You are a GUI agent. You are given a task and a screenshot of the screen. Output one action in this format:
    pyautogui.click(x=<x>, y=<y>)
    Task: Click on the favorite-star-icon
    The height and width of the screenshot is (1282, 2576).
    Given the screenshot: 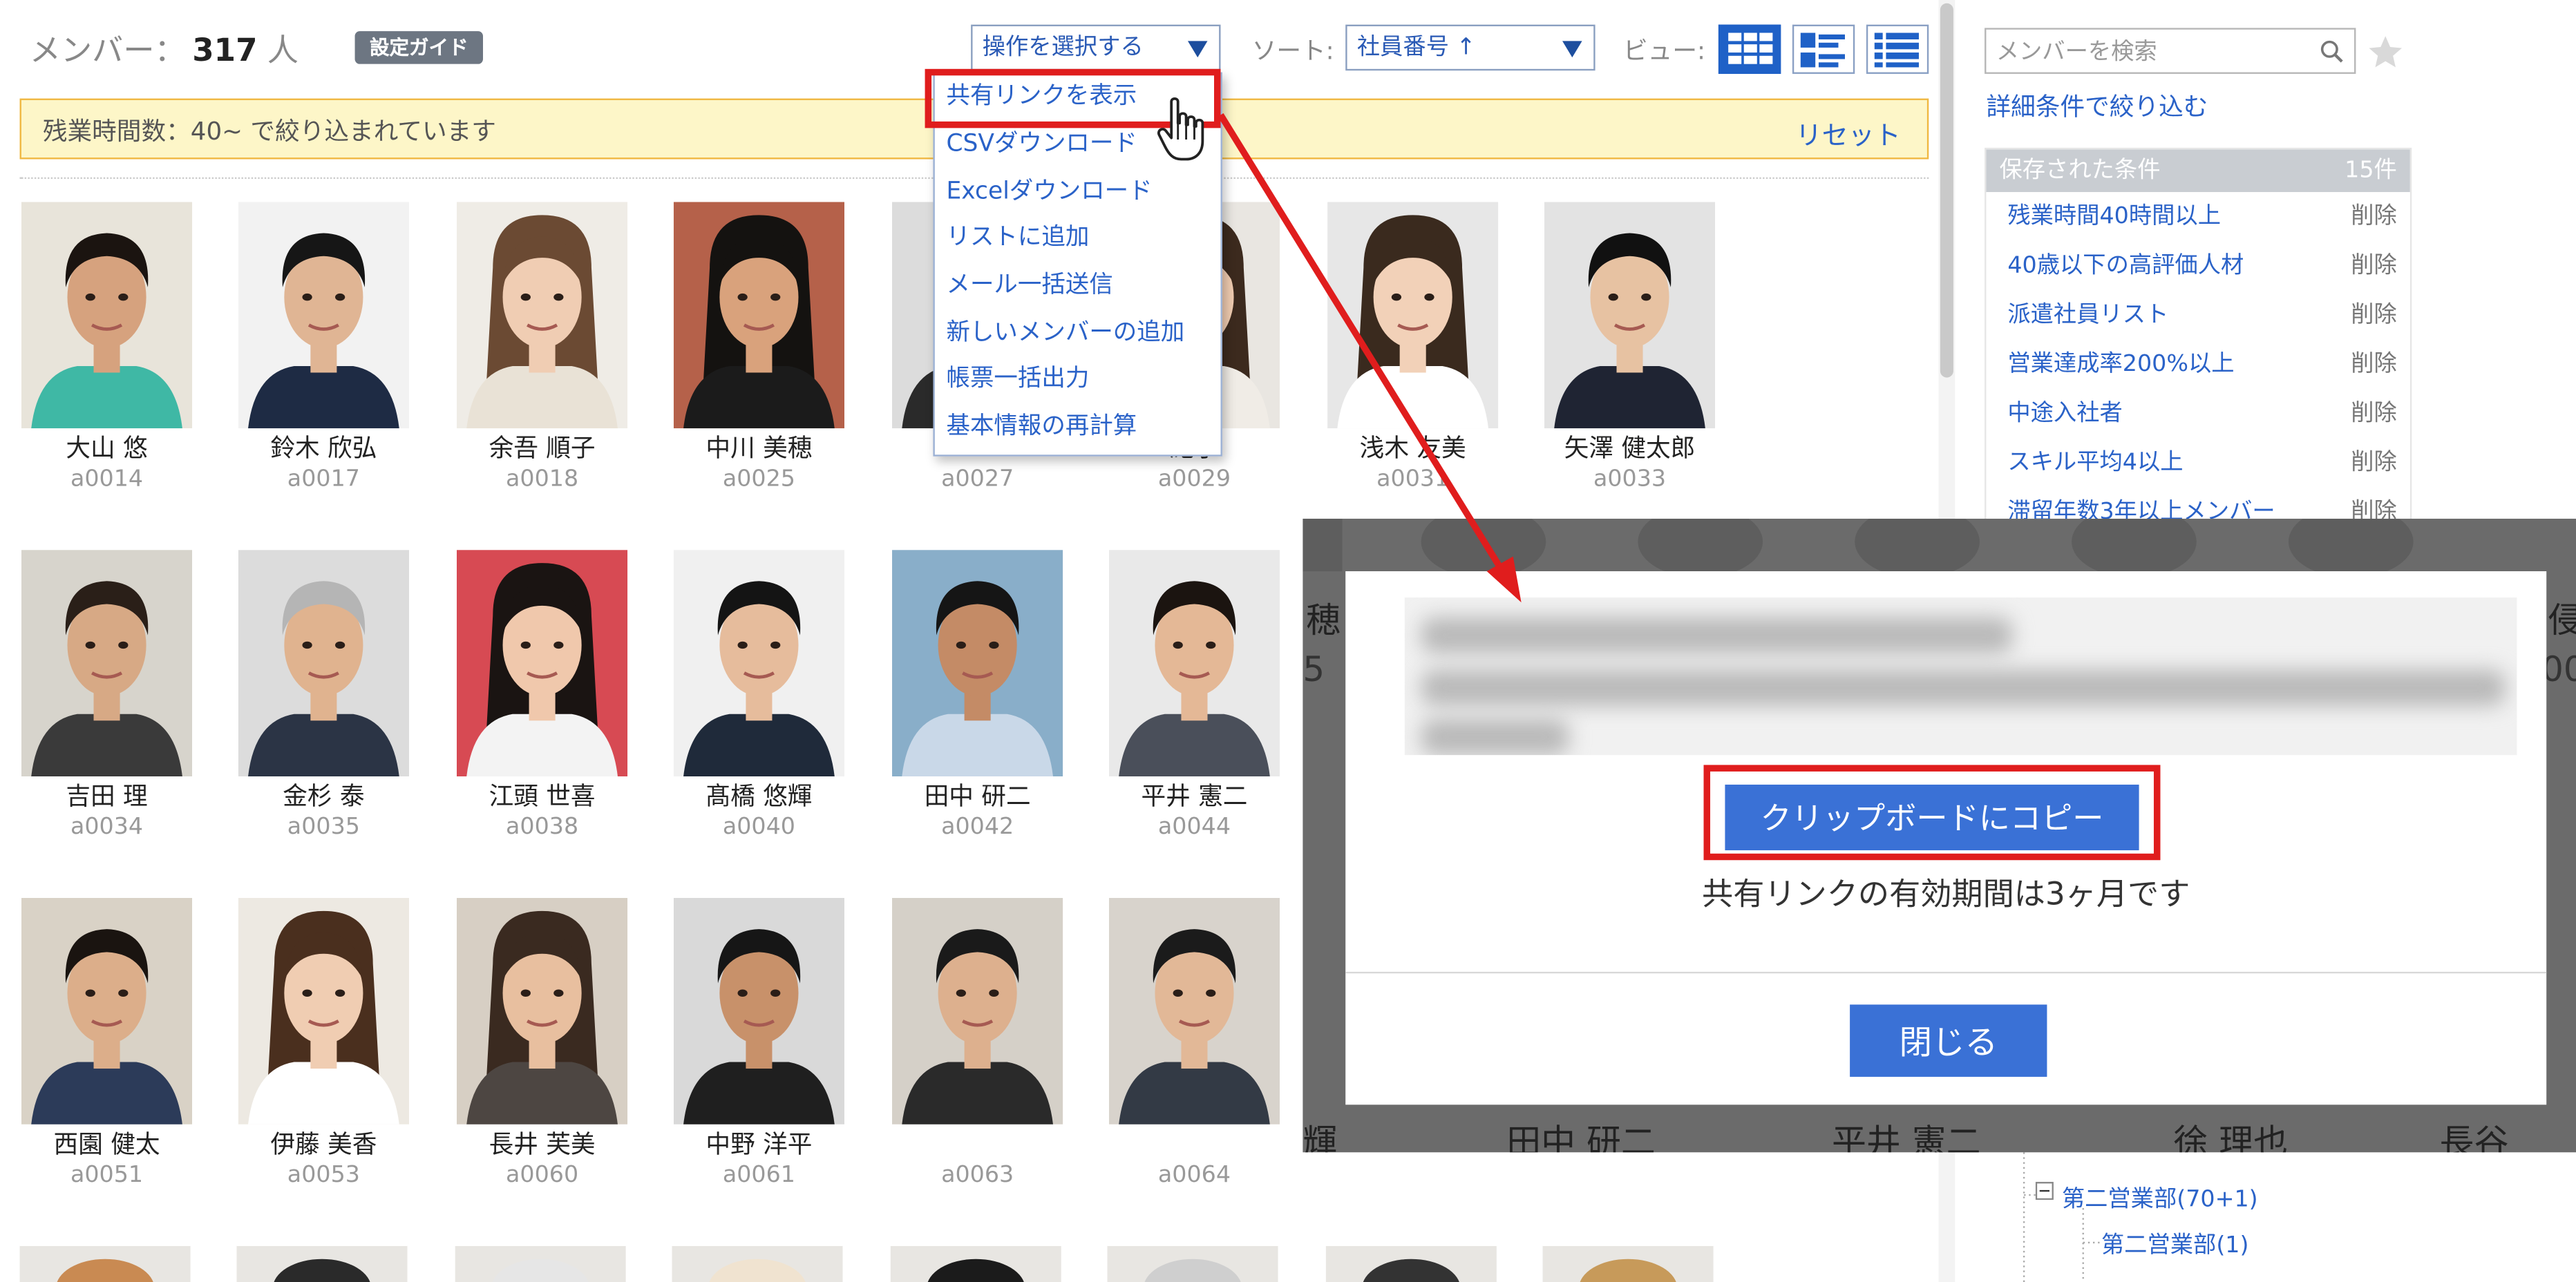 What is the action you would take?
    pyautogui.click(x=2385, y=53)
    